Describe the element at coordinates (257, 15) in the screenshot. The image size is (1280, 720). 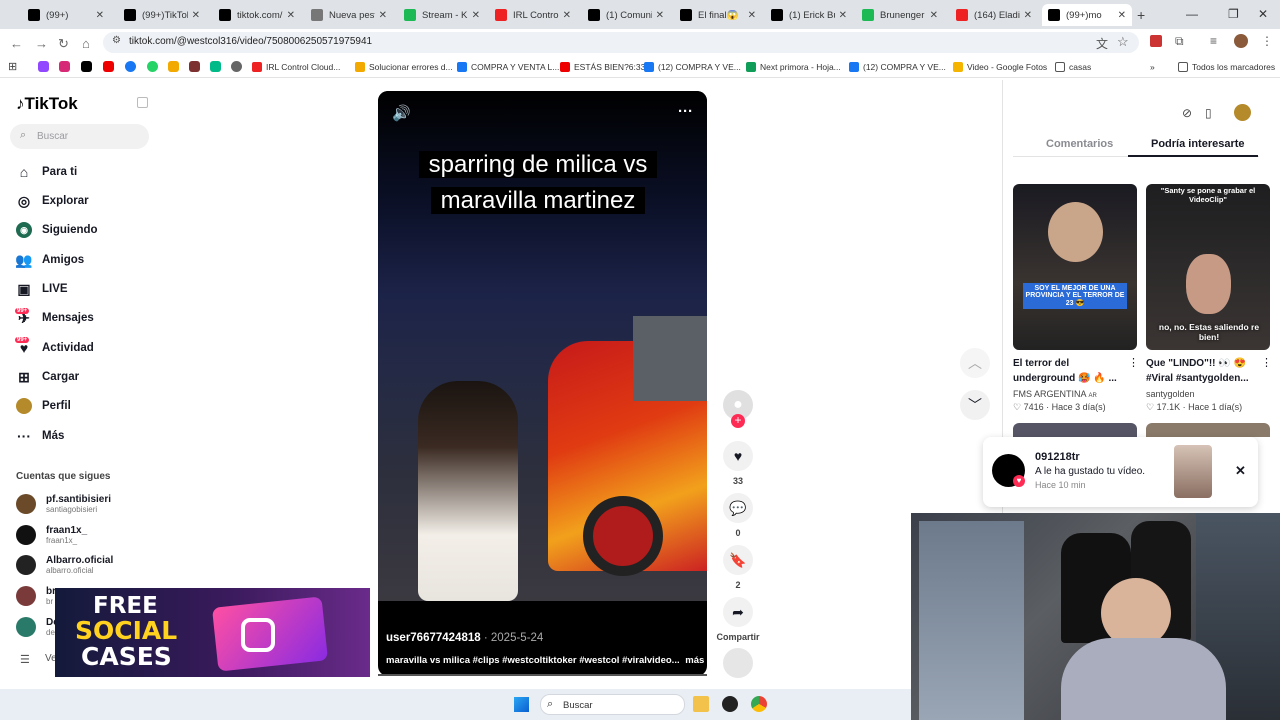
I see `browser-tab: tiktok.com/@ ✕` at that location.